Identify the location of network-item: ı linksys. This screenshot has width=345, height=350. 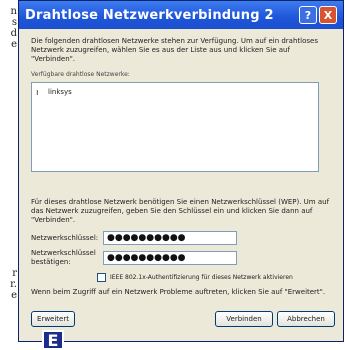
(175, 92).